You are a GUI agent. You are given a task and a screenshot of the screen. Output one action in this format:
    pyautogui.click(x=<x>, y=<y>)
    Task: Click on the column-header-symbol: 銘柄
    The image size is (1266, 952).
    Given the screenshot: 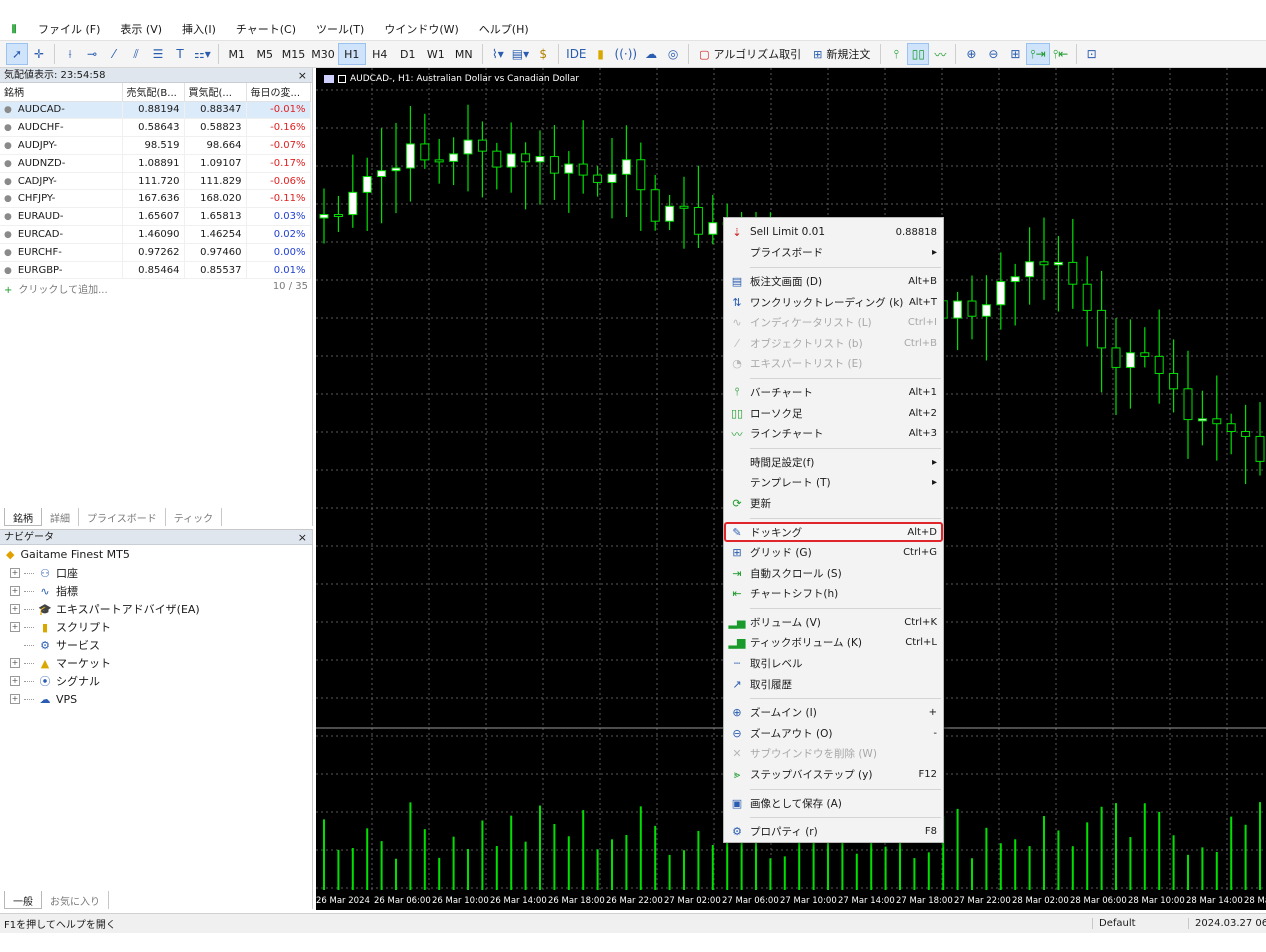 What is the action you would take?
    pyautogui.click(x=61, y=92)
    